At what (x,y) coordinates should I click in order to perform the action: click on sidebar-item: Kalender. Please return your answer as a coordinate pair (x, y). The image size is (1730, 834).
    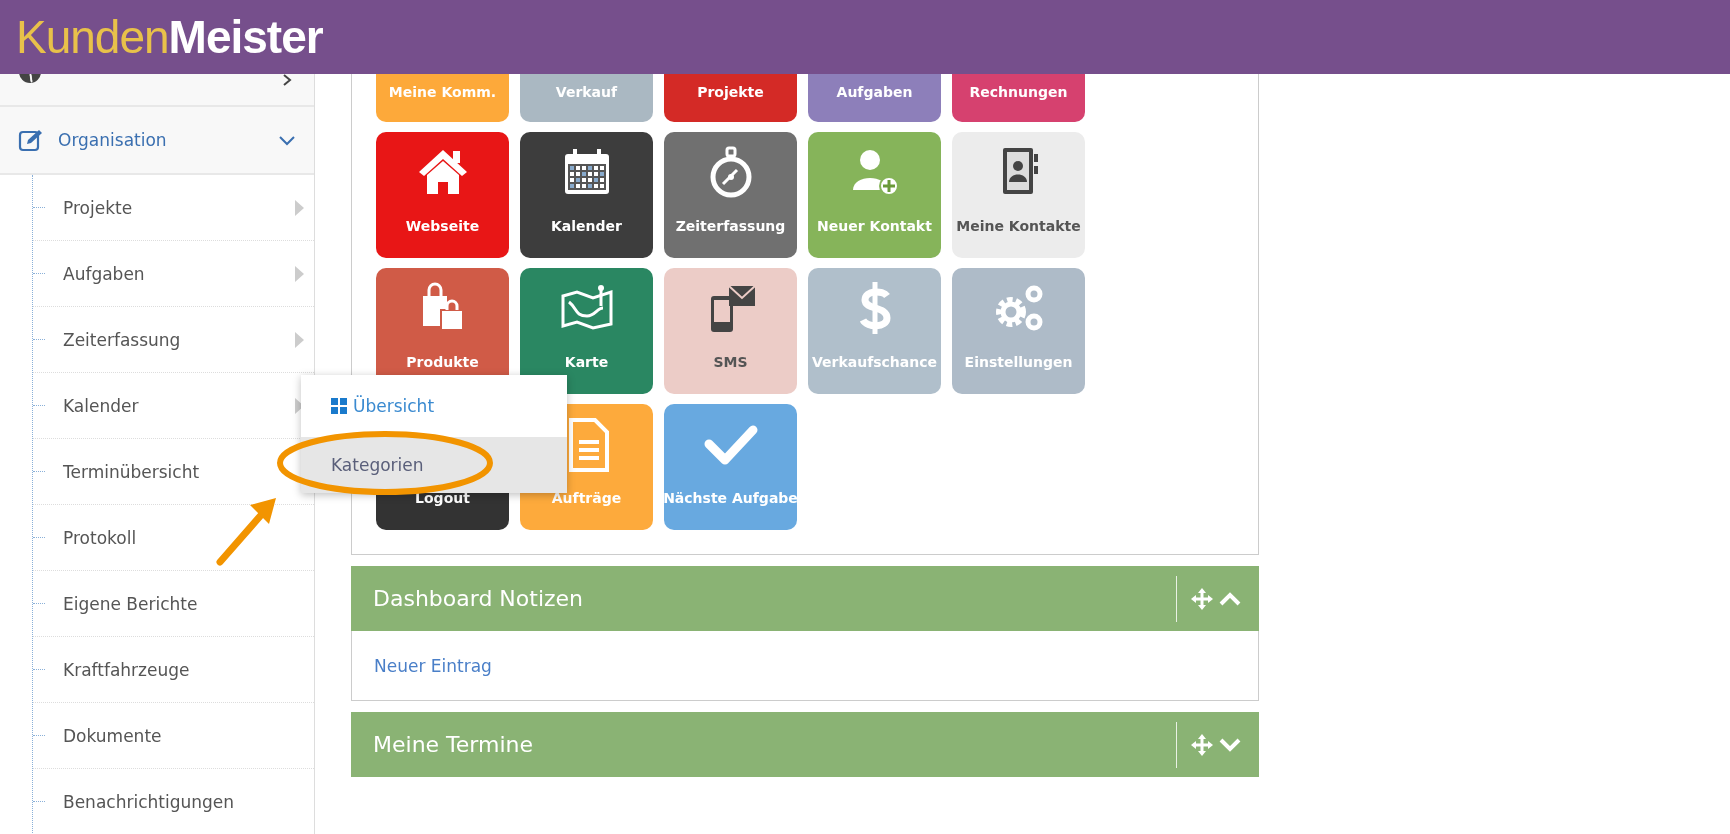
    Looking at the image, I should click on (179, 405).